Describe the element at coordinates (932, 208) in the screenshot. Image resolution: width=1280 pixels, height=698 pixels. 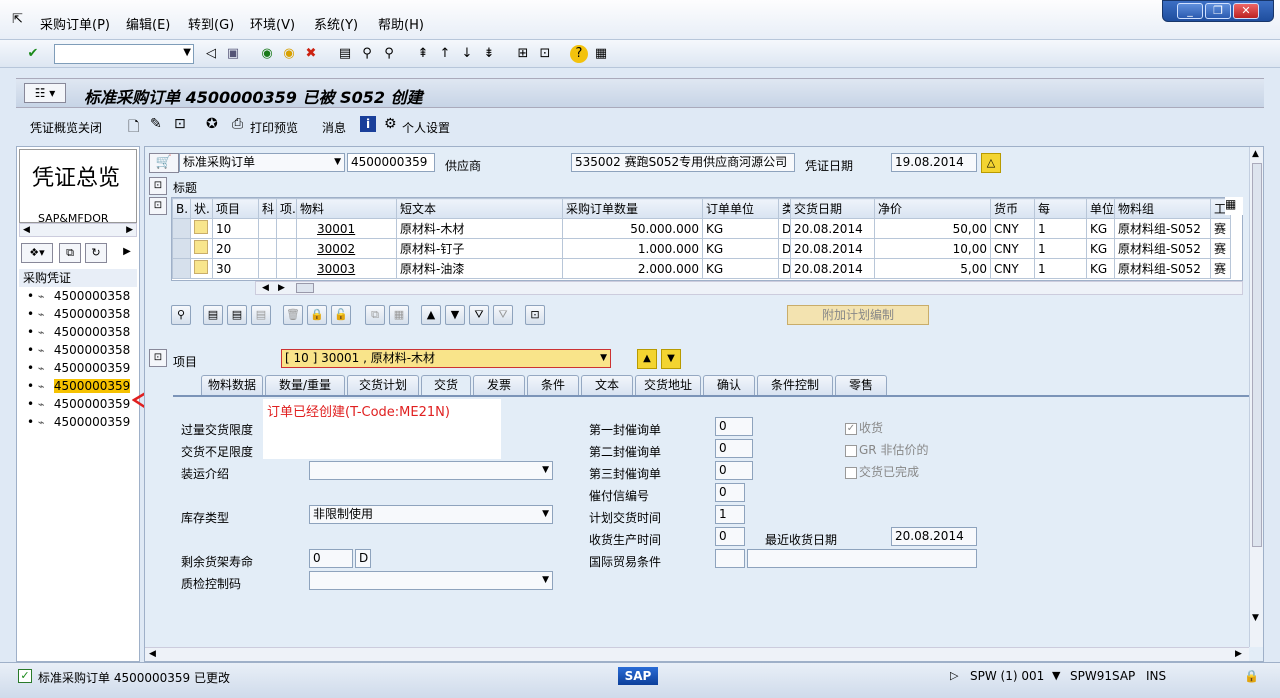
I see `column-header: 净价` at that location.